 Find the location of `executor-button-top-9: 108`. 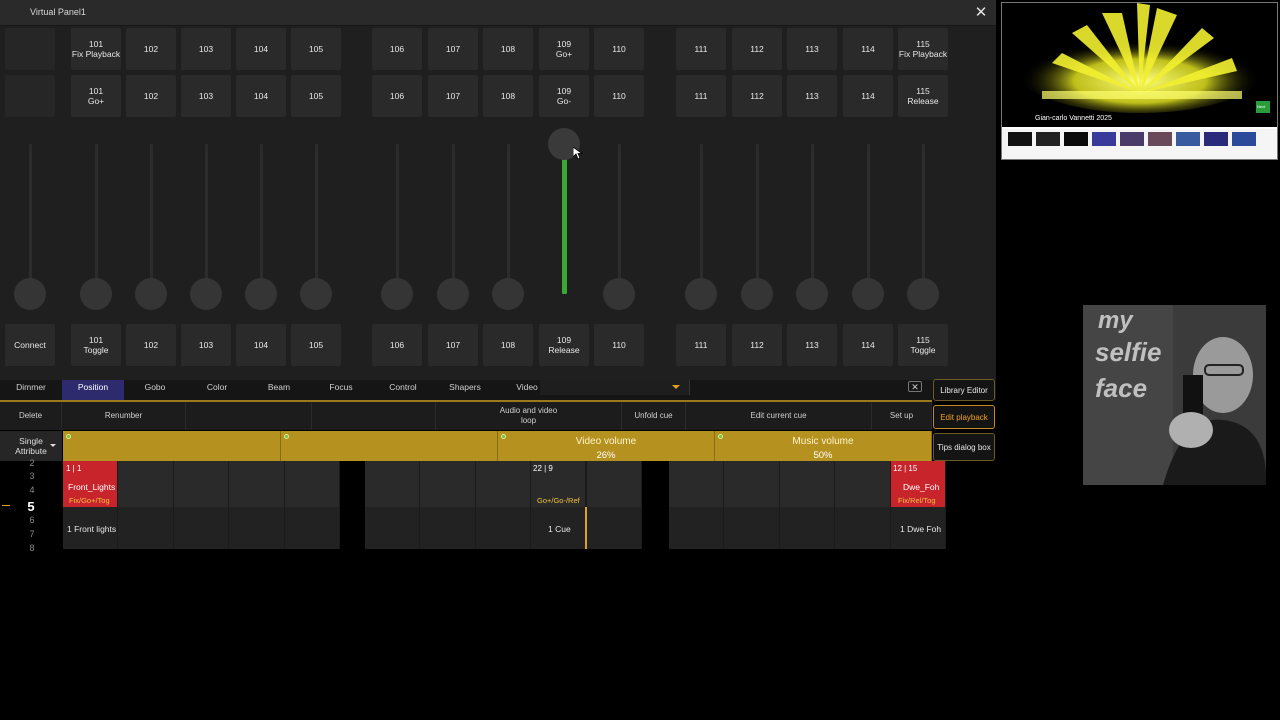

executor-button-top-9: 108 is located at coordinates (508, 49).